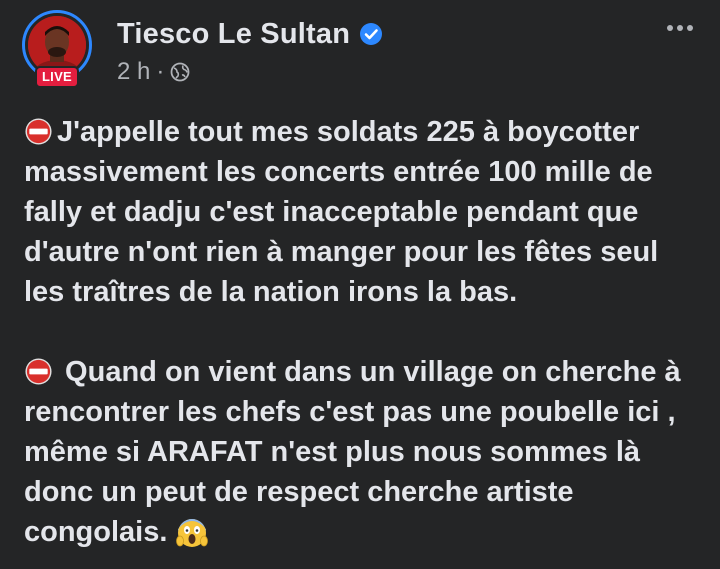  Describe the element at coordinates (153, 72) in the screenshot. I see `post-meta: 2 h ·` at that location.